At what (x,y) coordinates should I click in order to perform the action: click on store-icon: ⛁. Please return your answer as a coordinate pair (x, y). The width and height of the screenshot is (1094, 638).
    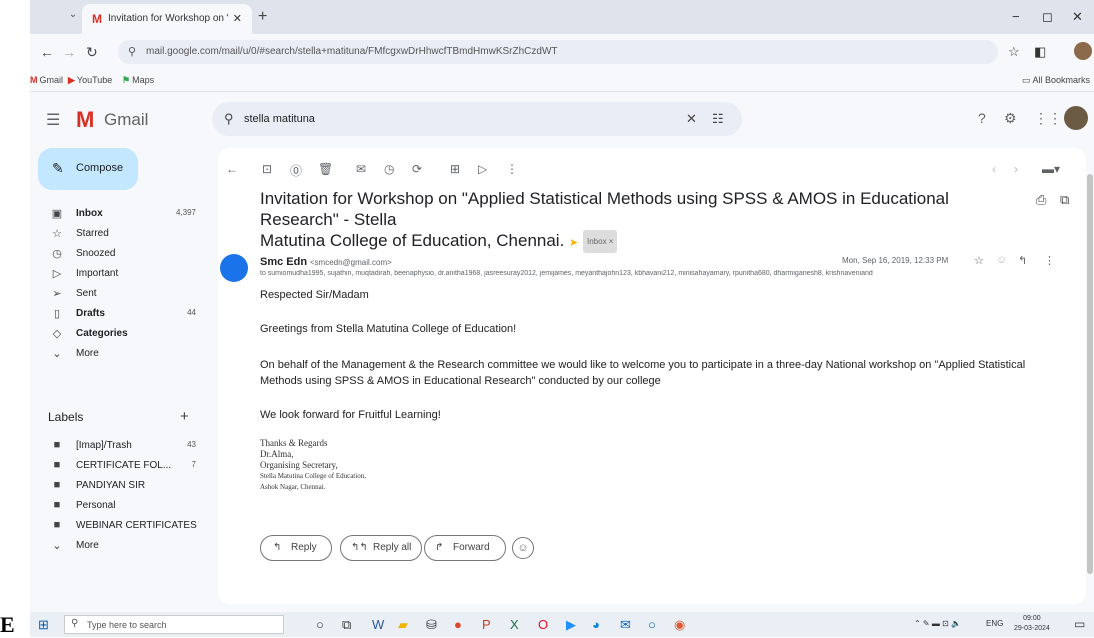
    Looking at the image, I should click on (431, 625).